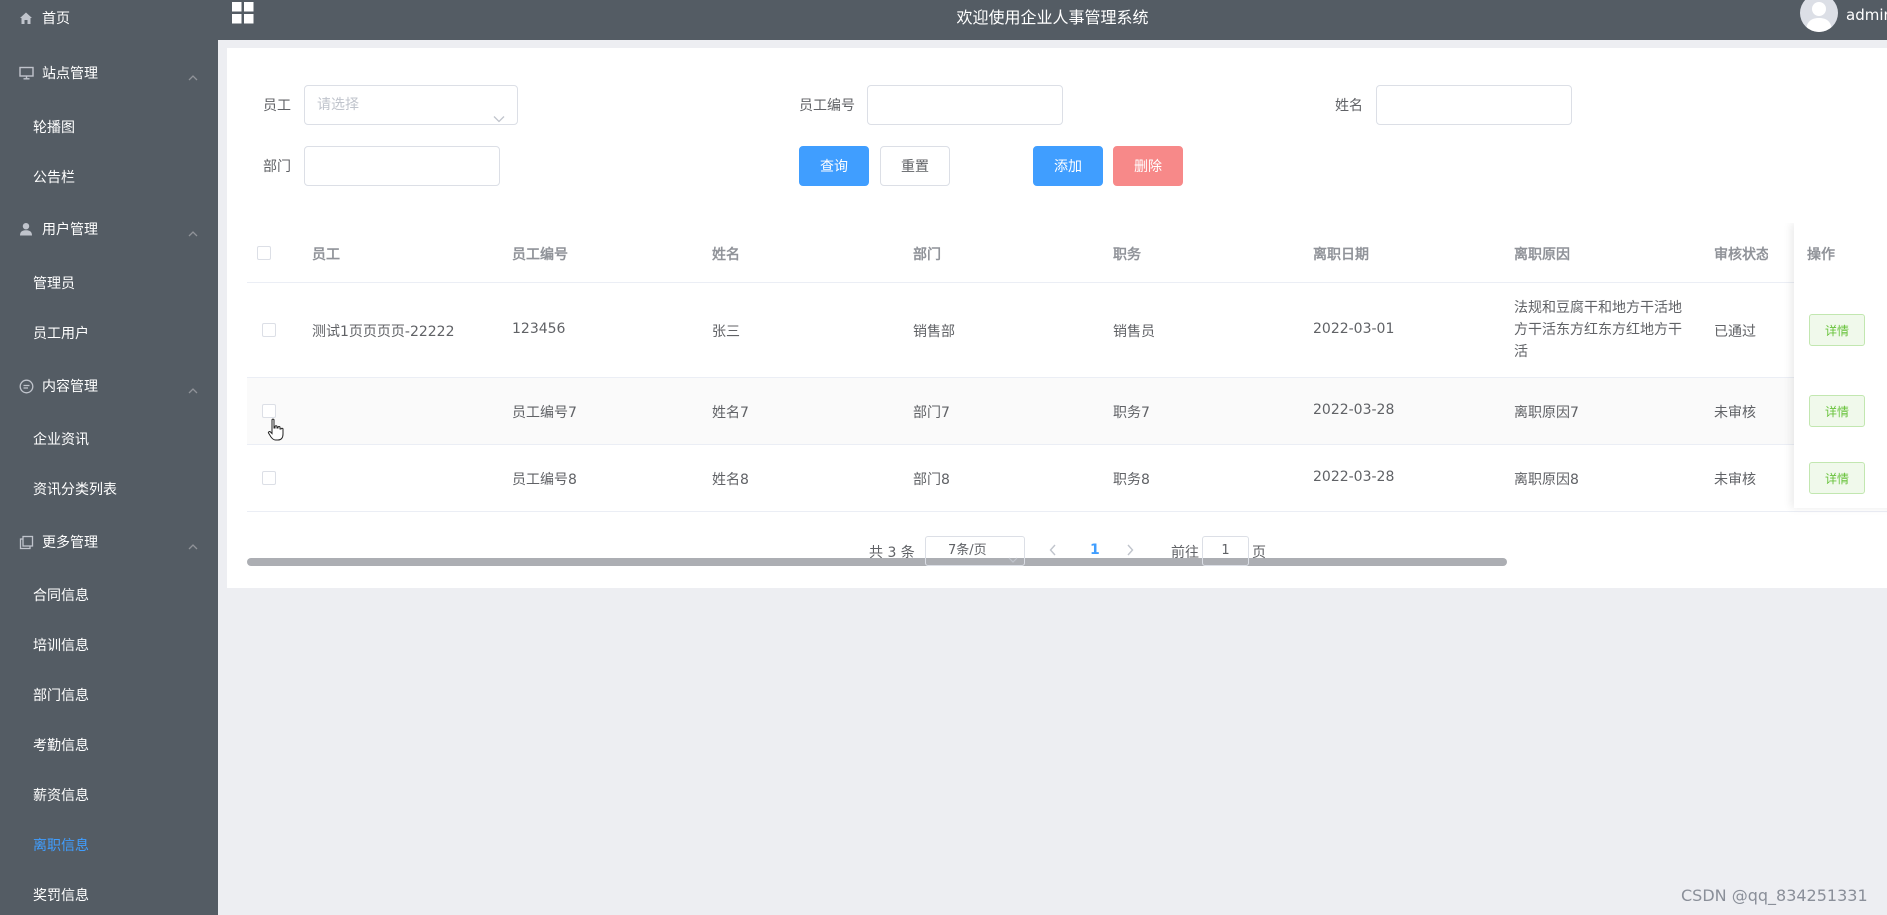  What do you see at coordinates (109, 439) in the screenshot?
I see `sidebar-item-news: 企业资讯` at bounding box center [109, 439].